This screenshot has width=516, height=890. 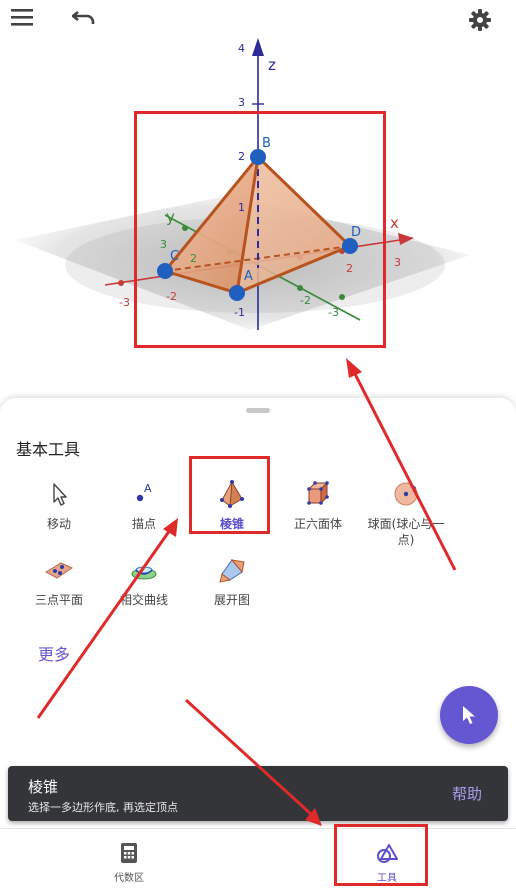 What do you see at coordinates (148, 488) in the screenshot?
I see `svg-text: A` at bounding box center [148, 488].